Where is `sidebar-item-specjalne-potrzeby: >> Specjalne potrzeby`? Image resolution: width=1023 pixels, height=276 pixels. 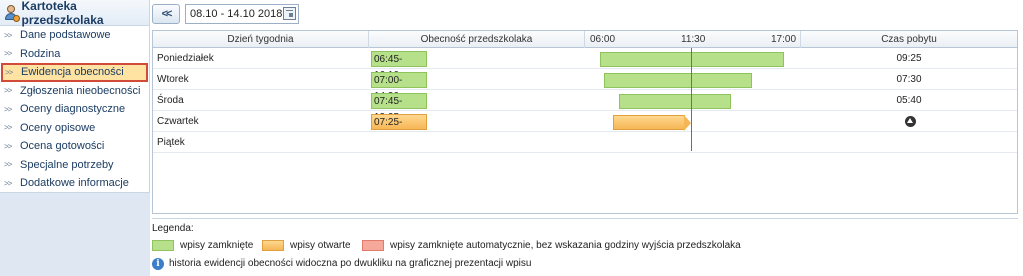 sidebar-item-specjalne-potrzeby: >> Specjalne potrzeby is located at coordinates (74, 165).